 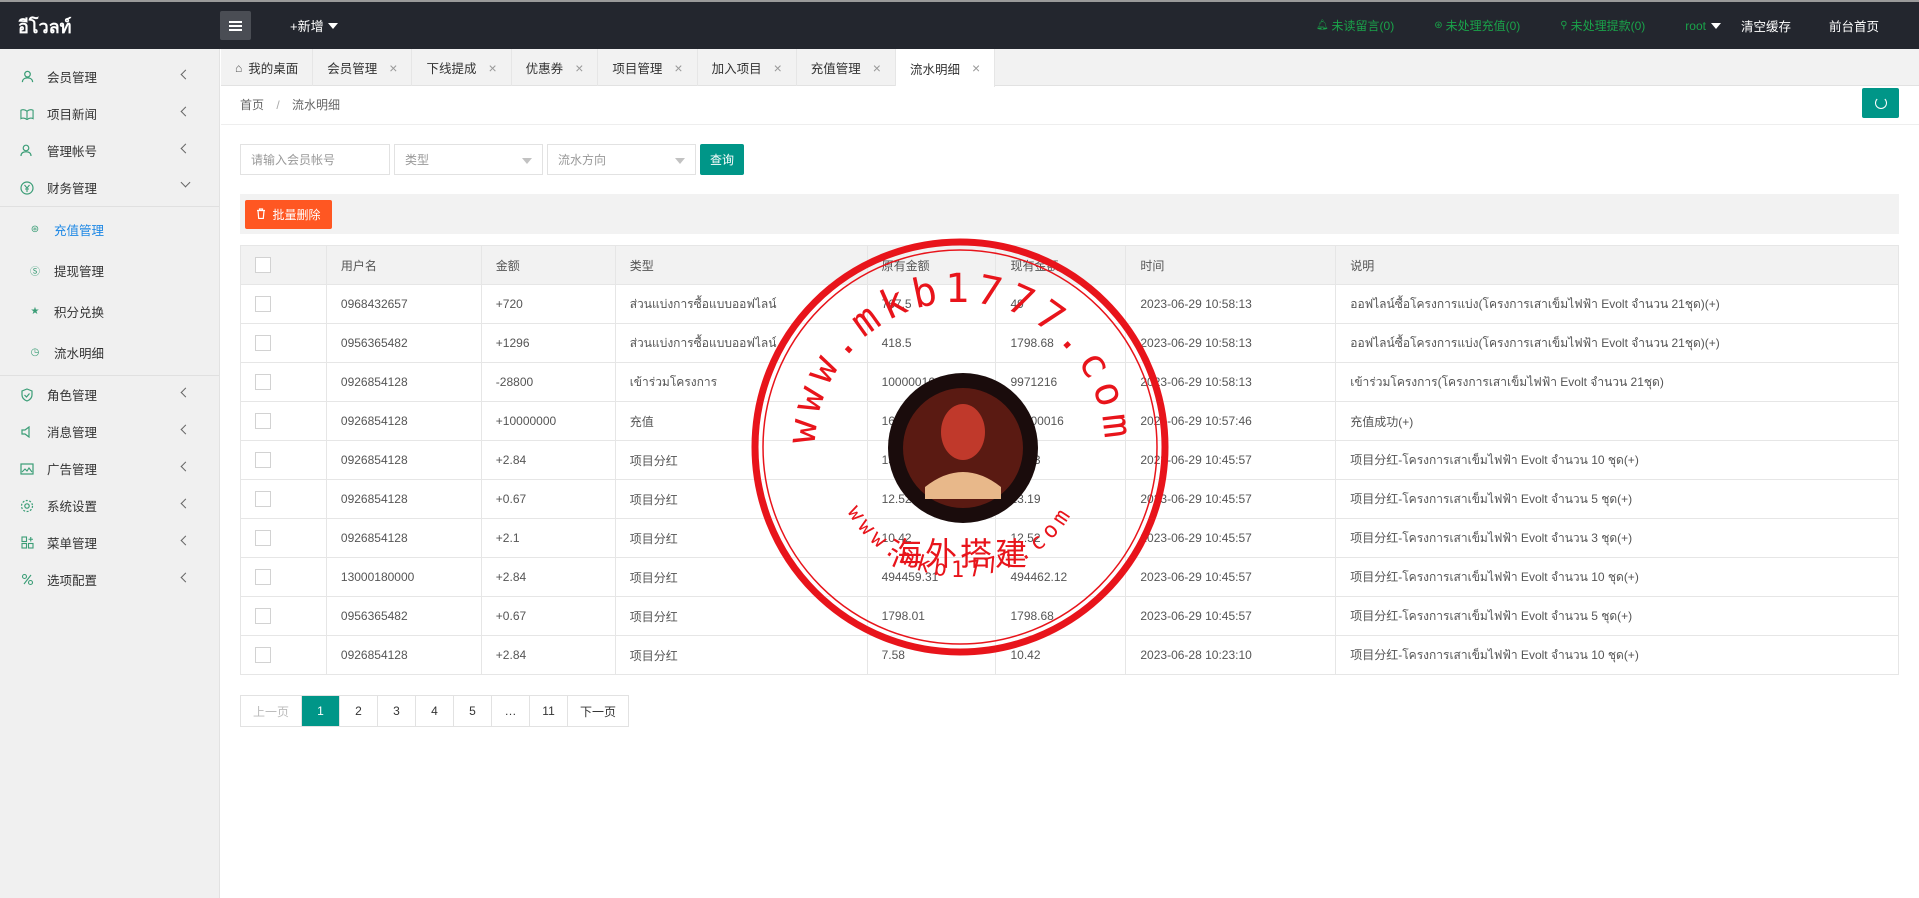 I want to click on sidebar-item-menus: 菜单管理, so click(x=109, y=542).